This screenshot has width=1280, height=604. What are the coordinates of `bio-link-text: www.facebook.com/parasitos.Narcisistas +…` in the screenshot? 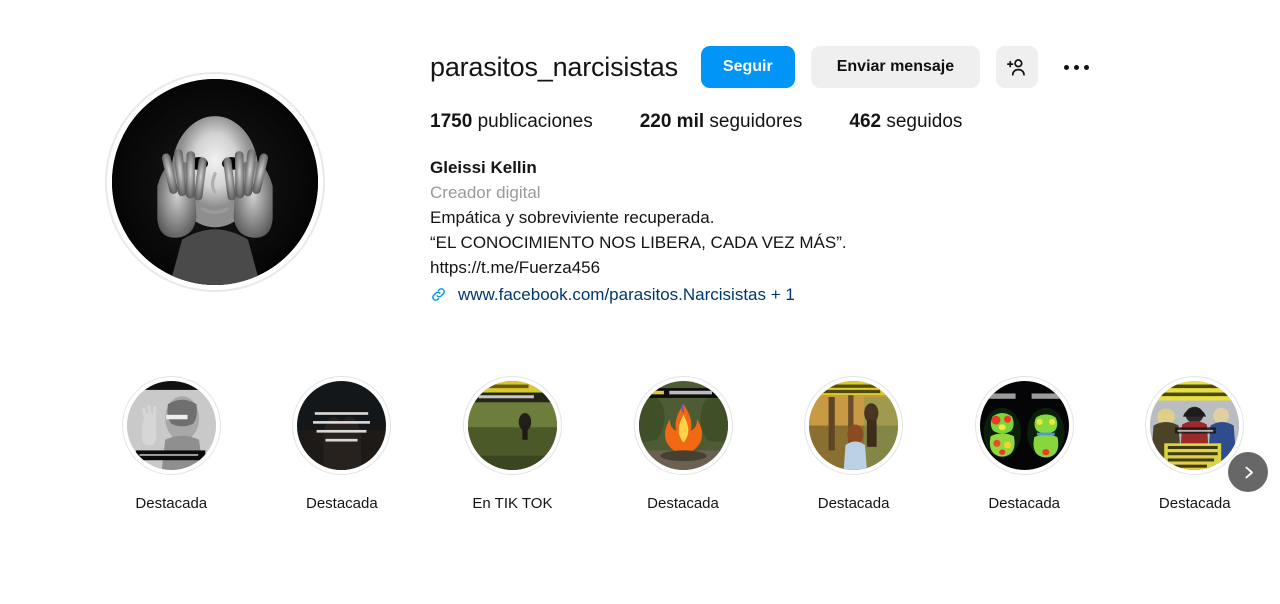 It's located at (626, 294).